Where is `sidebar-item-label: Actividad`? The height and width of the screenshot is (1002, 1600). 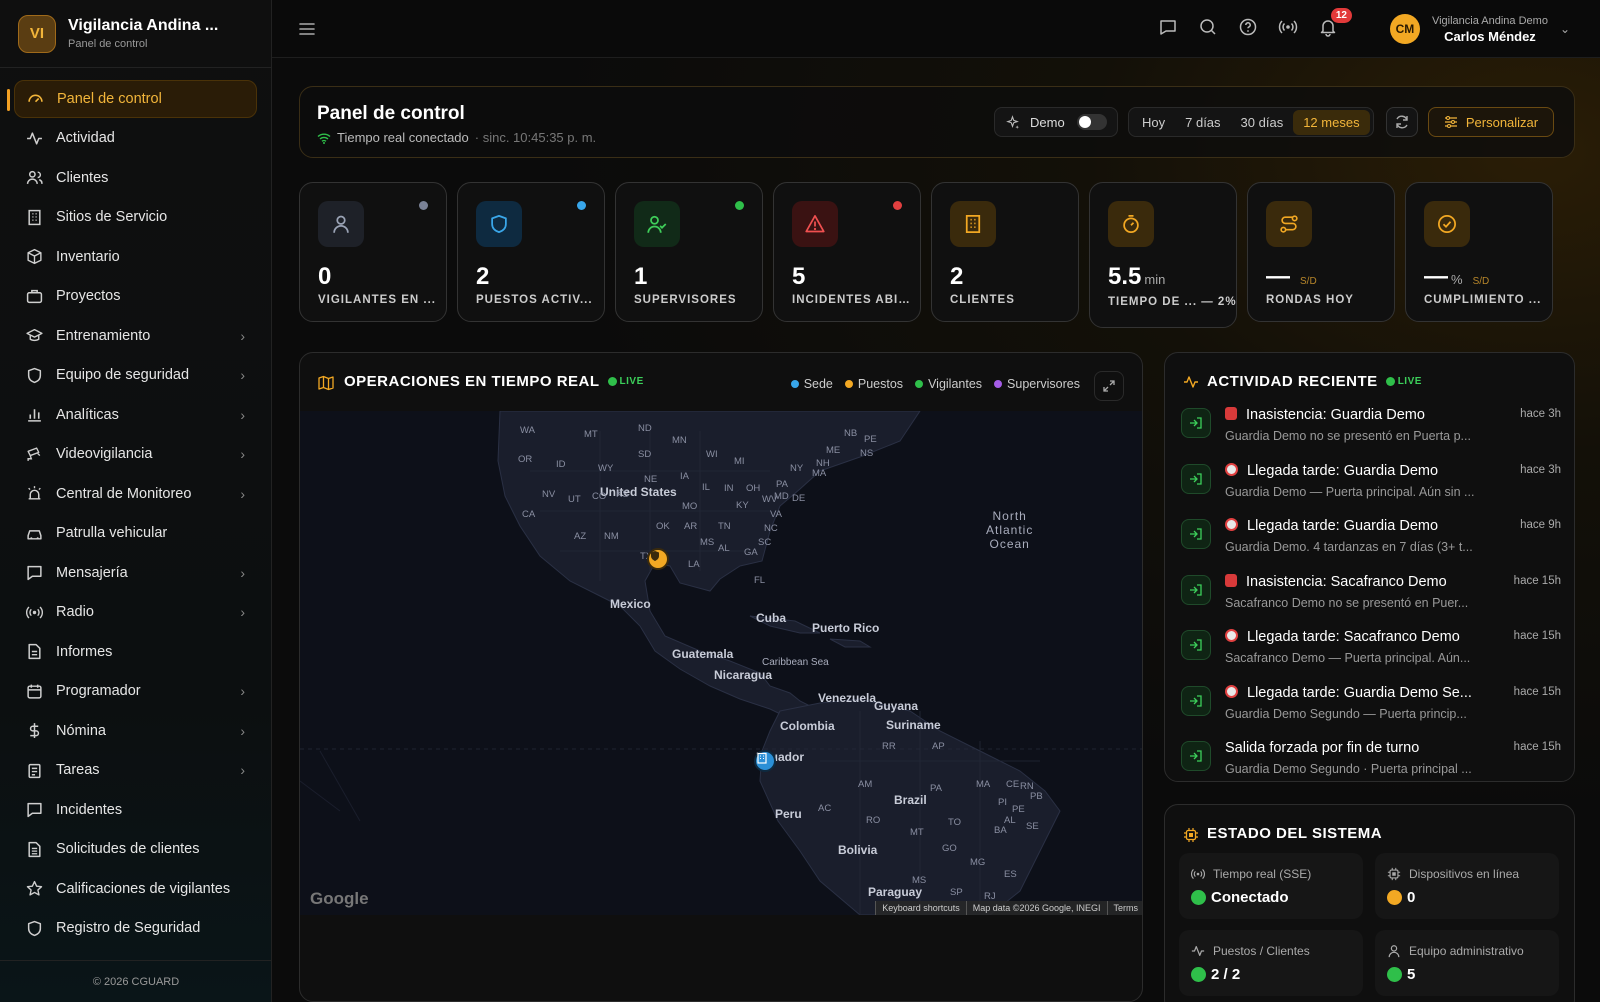
sidebar-item-label: Actividad is located at coordinates (85, 138).